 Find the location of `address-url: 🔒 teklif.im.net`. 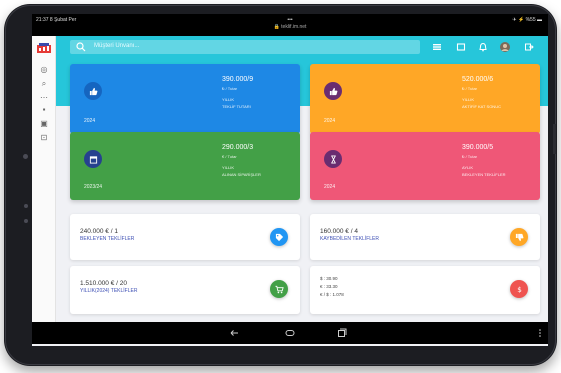

address-url: 🔒 teklif.im.net is located at coordinates (290, 27).